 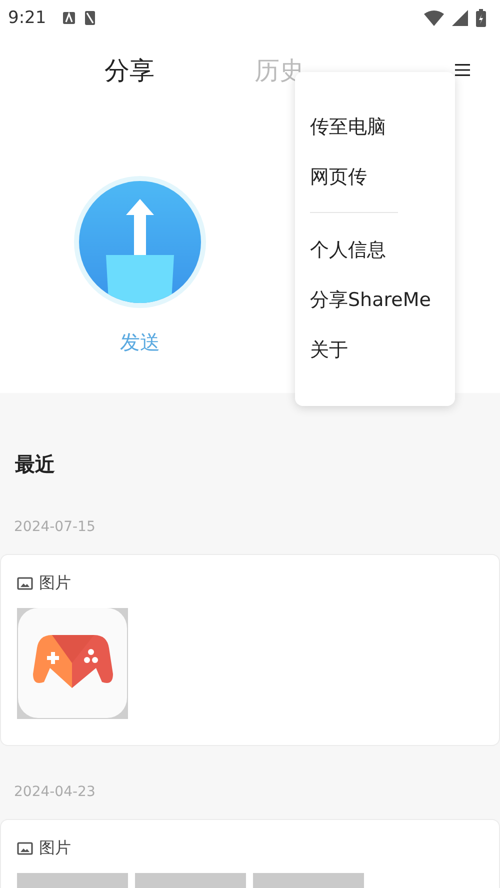 What do you see at coordinates (348, 127) in the screenshot?
I see `menu-item: 传至电脑` at bounding box center [348, 127].